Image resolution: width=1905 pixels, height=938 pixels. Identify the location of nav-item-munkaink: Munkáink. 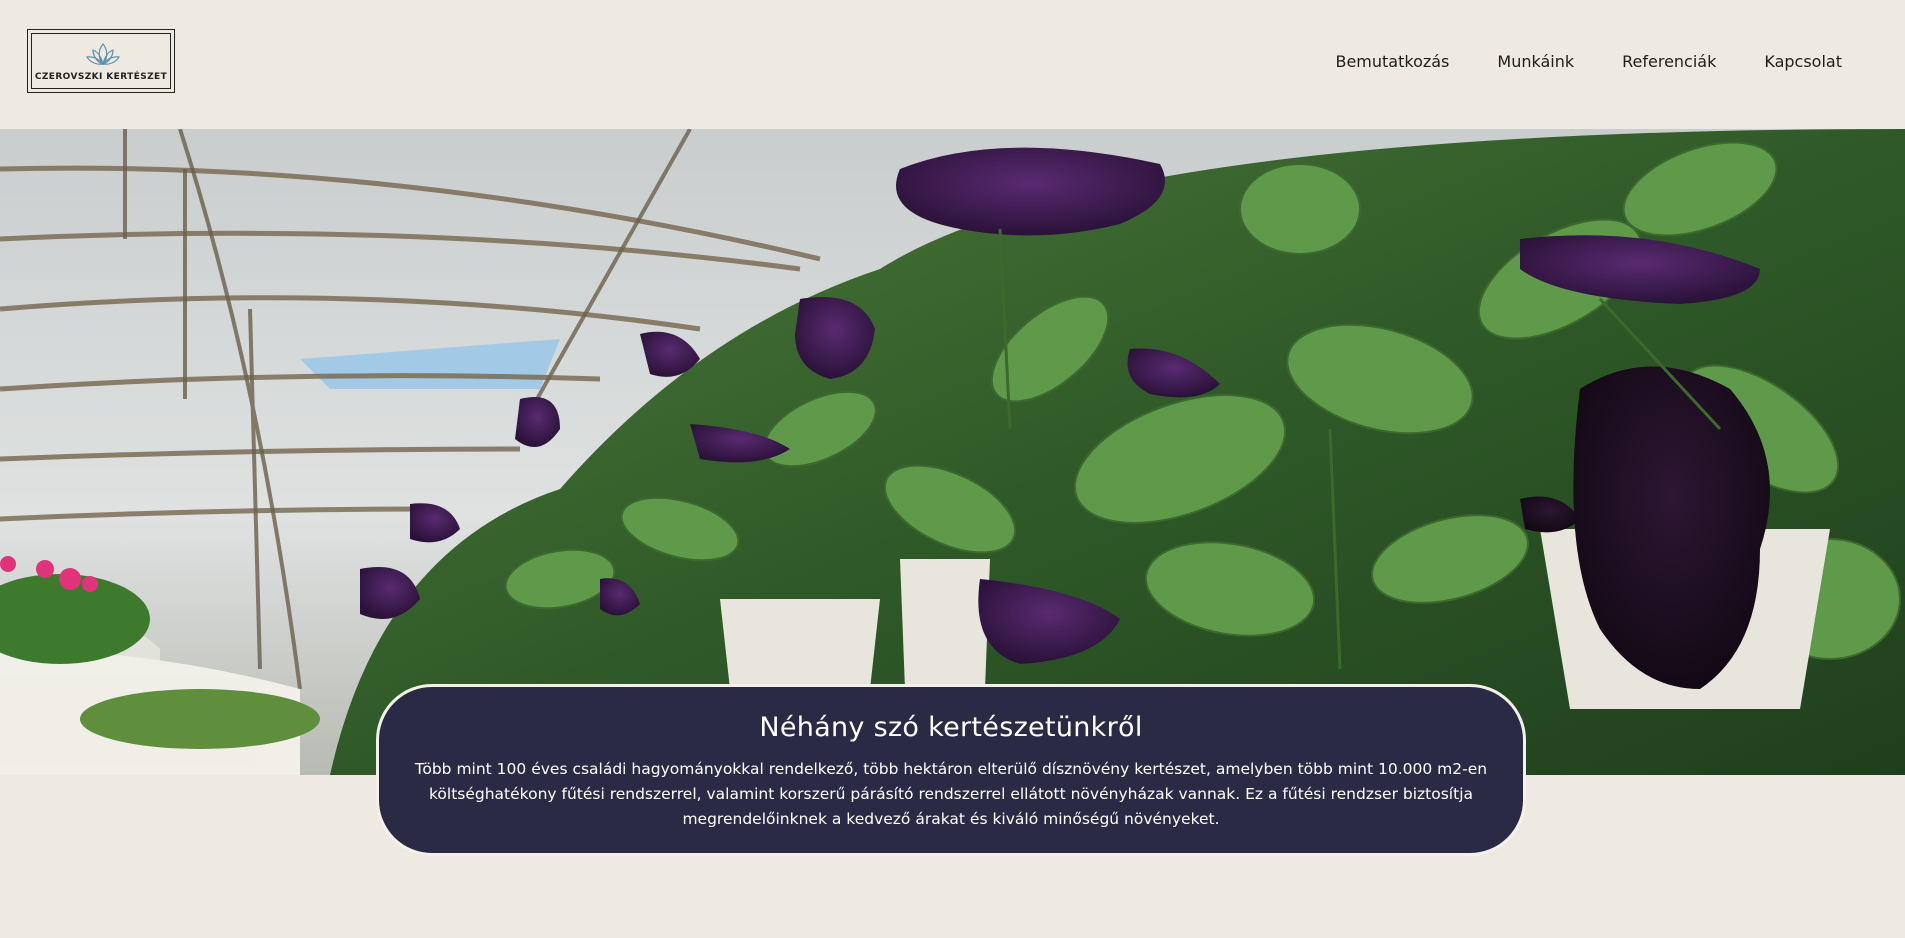
(1535, 61).